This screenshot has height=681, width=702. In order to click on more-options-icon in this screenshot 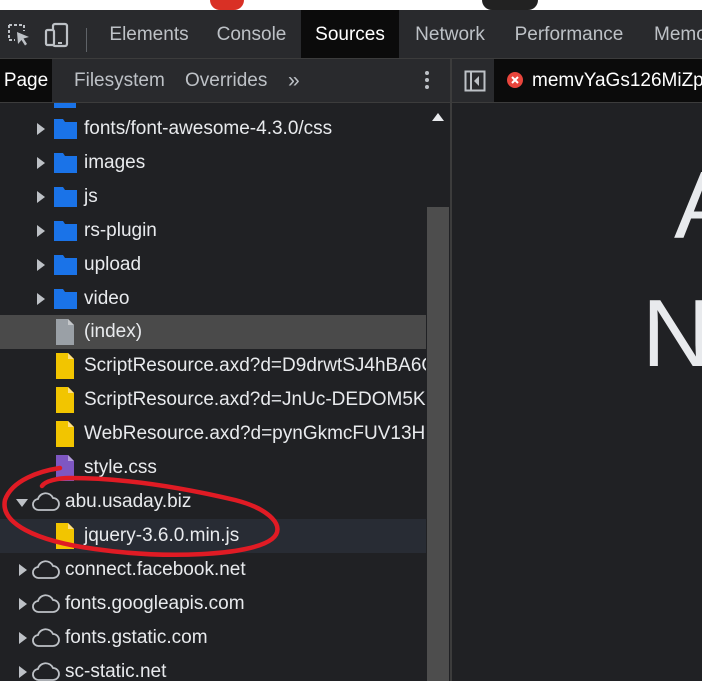, I will do `click(427, 81)`.